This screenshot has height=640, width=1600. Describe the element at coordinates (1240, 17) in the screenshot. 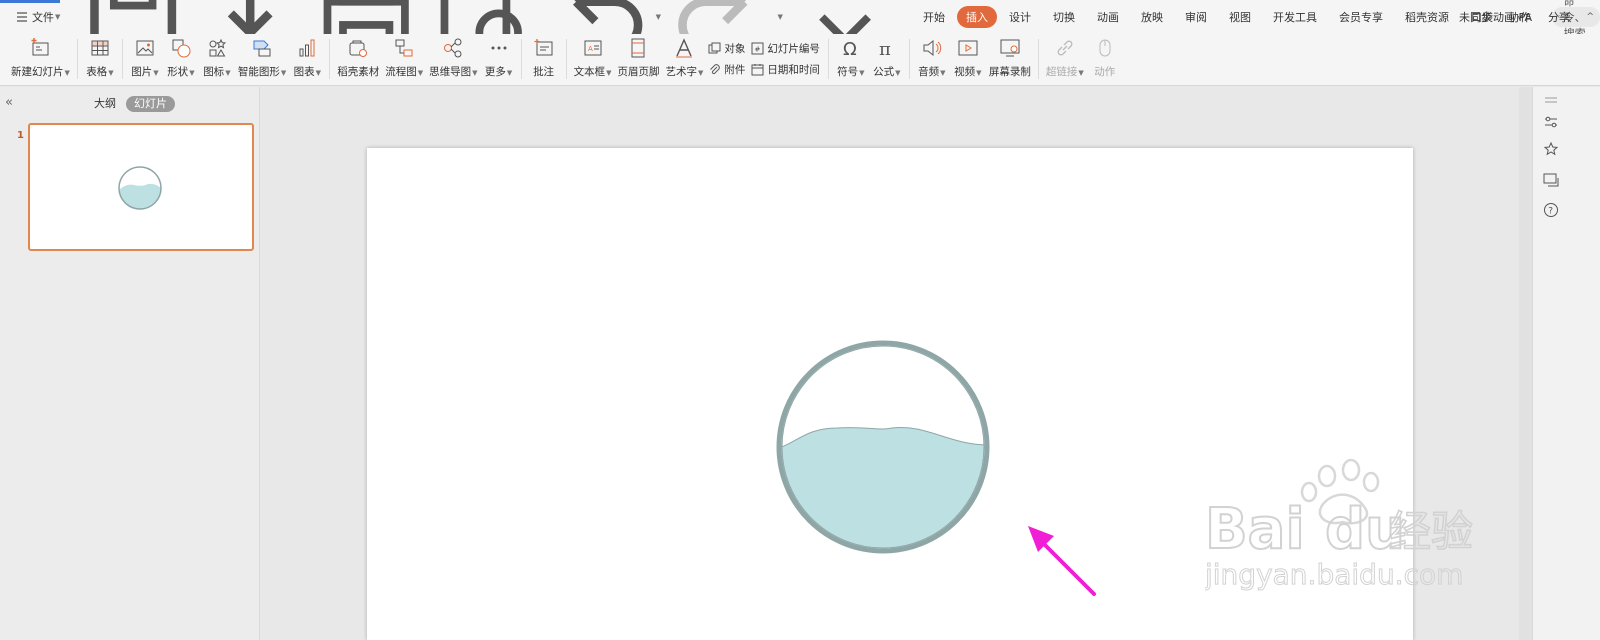

I see `tab-view: 视图` at that location.